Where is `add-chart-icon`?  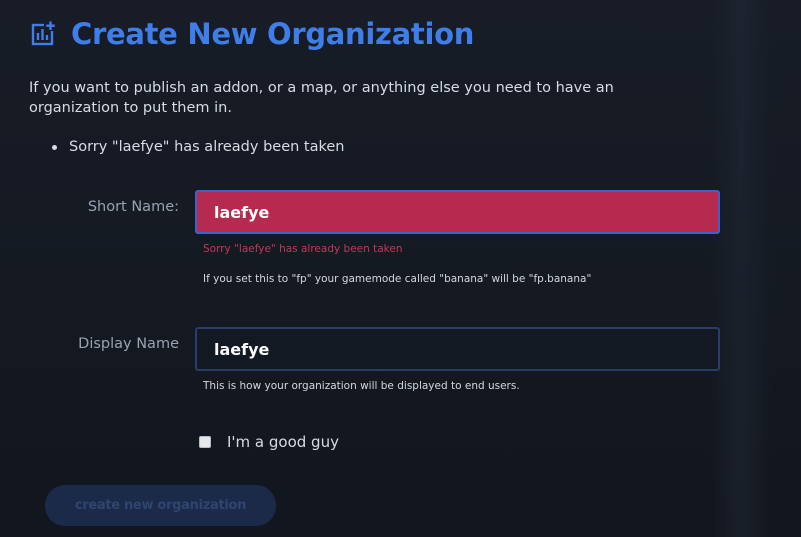 add-chart-icon is located at coordinates (44, 34).